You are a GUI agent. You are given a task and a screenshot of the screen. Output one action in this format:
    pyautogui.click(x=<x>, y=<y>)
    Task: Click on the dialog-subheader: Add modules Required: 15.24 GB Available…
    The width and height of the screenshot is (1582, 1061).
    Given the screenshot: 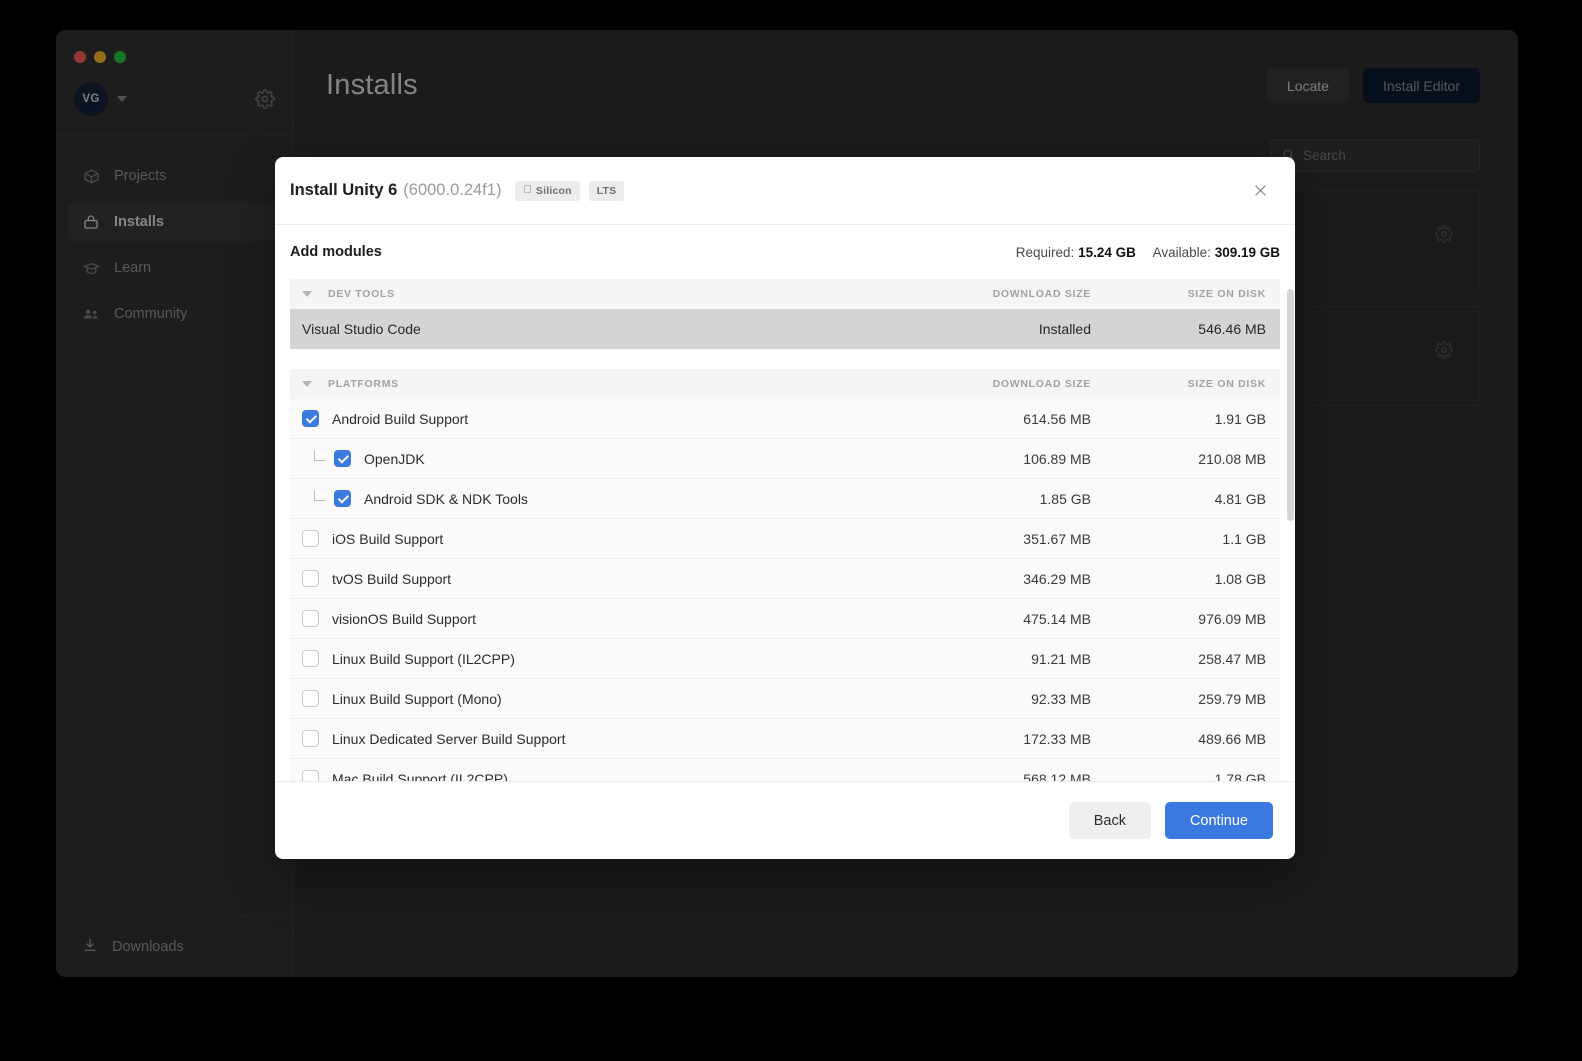 What is the action you would take?
    pyautogui.click(x=785, y=252)
    